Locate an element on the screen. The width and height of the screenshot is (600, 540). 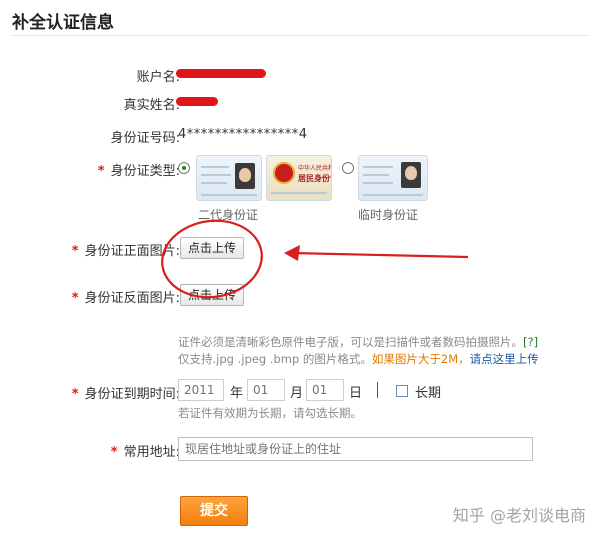
idtype-label-text: 身份证类型: is located at coordinates (145, 171).